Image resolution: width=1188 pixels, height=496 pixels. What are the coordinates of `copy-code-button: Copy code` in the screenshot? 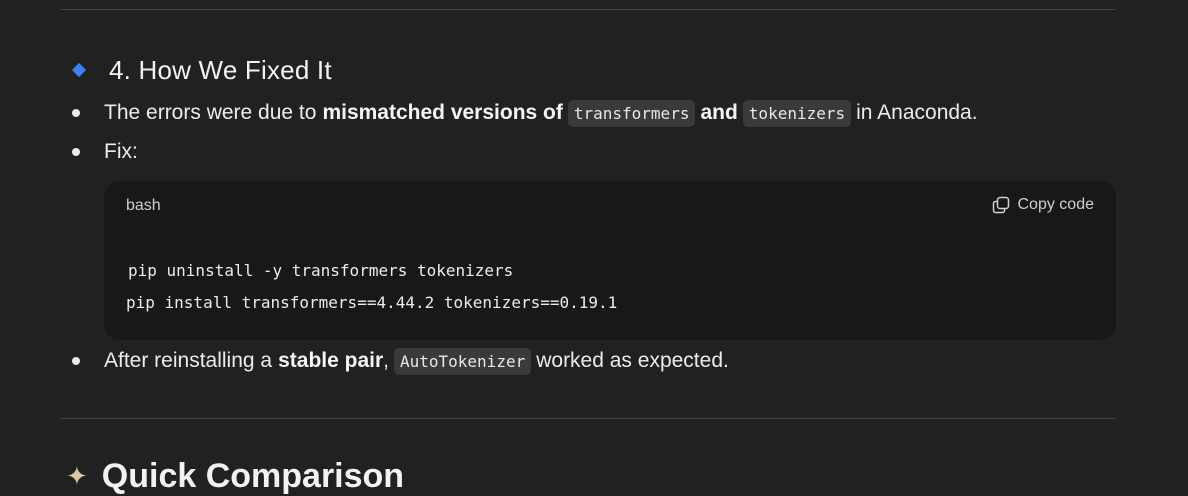 It's located at (1043, 205).